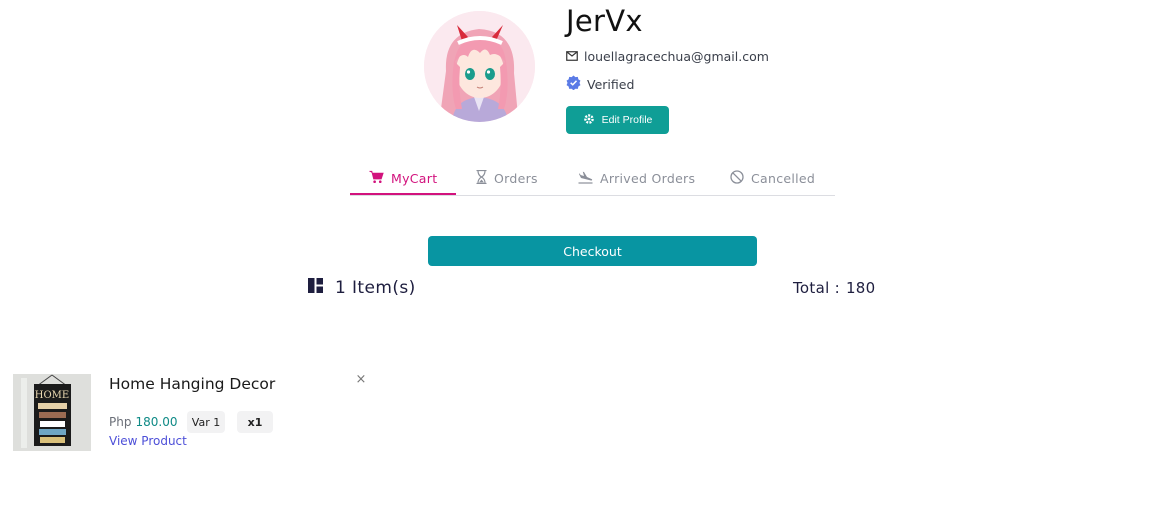 This screenshot has width=1163, height=520. I want to click on gear-icon, so click(589, 120).